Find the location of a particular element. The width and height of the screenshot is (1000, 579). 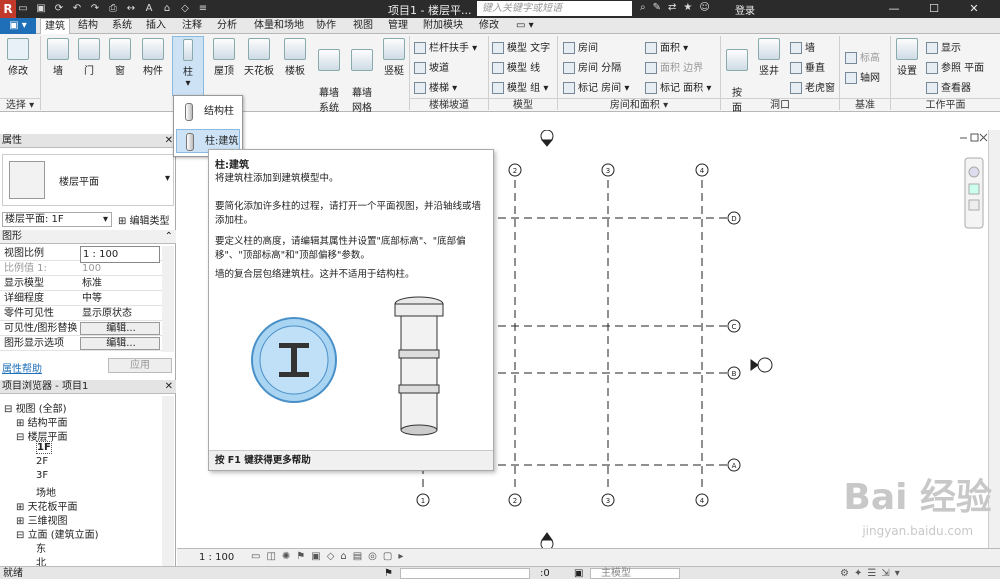

maximize-button: ☐ is located at coordinates (934, 9).